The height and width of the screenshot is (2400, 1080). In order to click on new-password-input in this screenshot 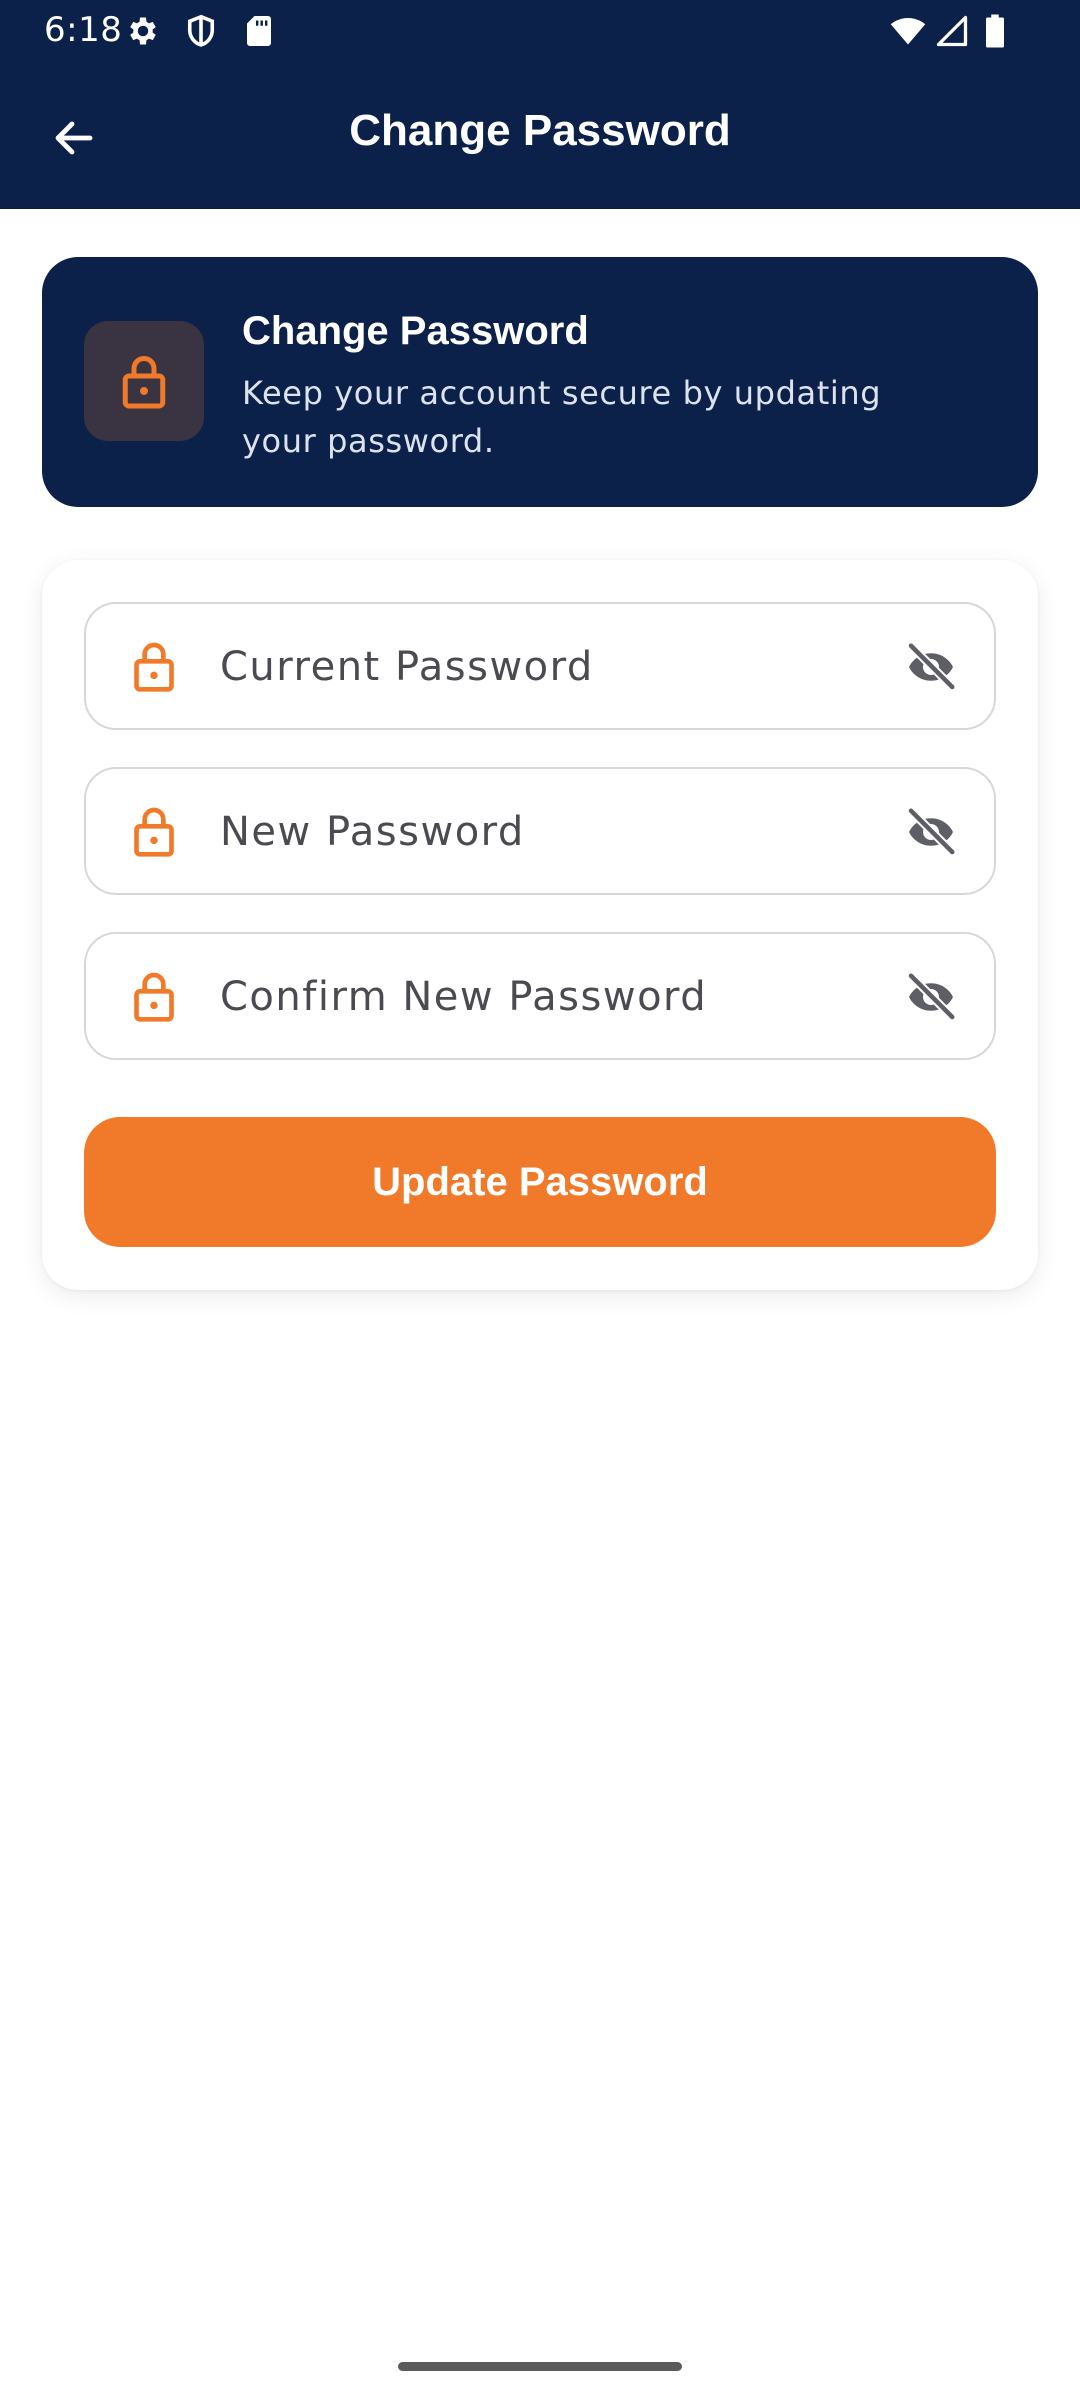, I will do `click(540, 832)`.